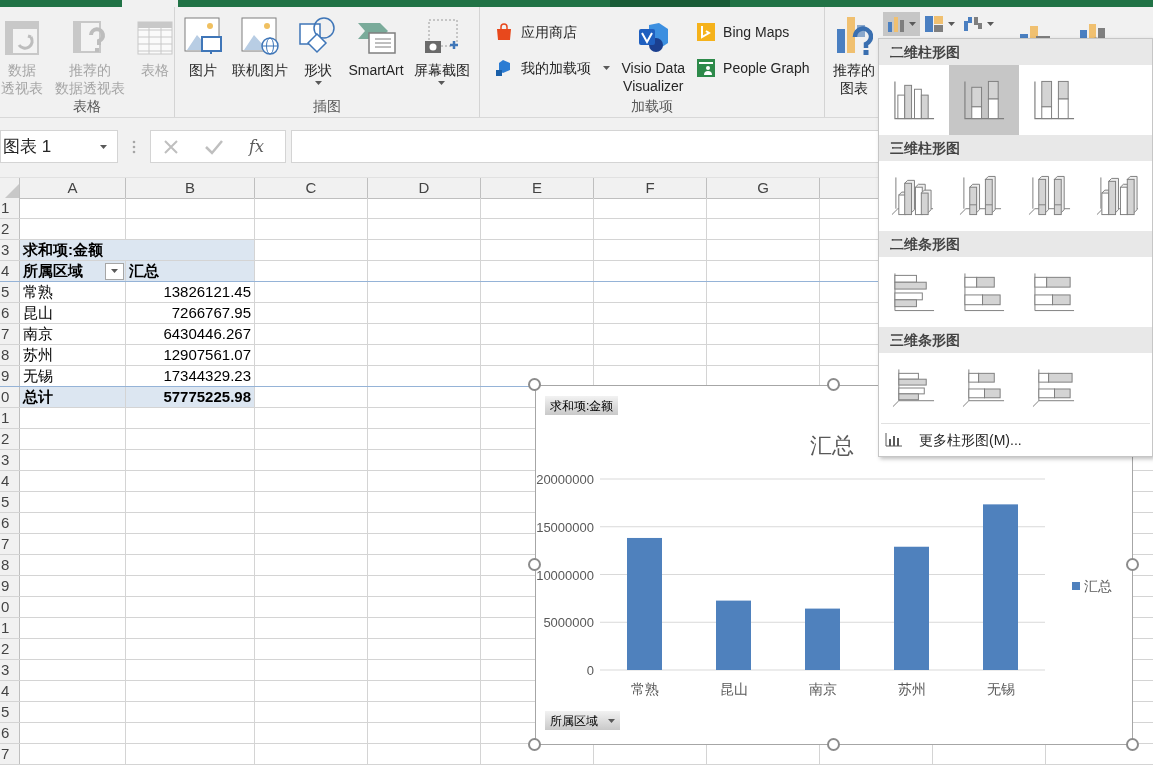 This screenshot has height=776, width=1153. Describe the element at coordinates (424, 188) in the screenshot. I see `column-header: D` at that location.